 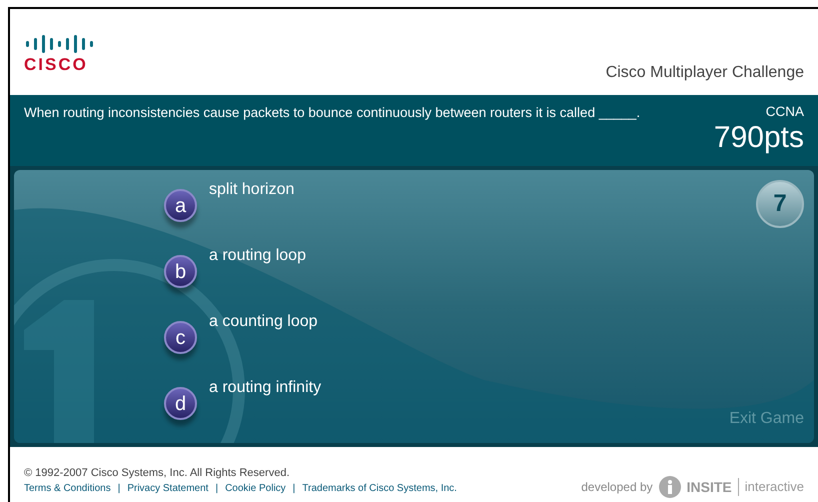 I want to click on developed-by-text: developed by, so click(x=617, y=487).